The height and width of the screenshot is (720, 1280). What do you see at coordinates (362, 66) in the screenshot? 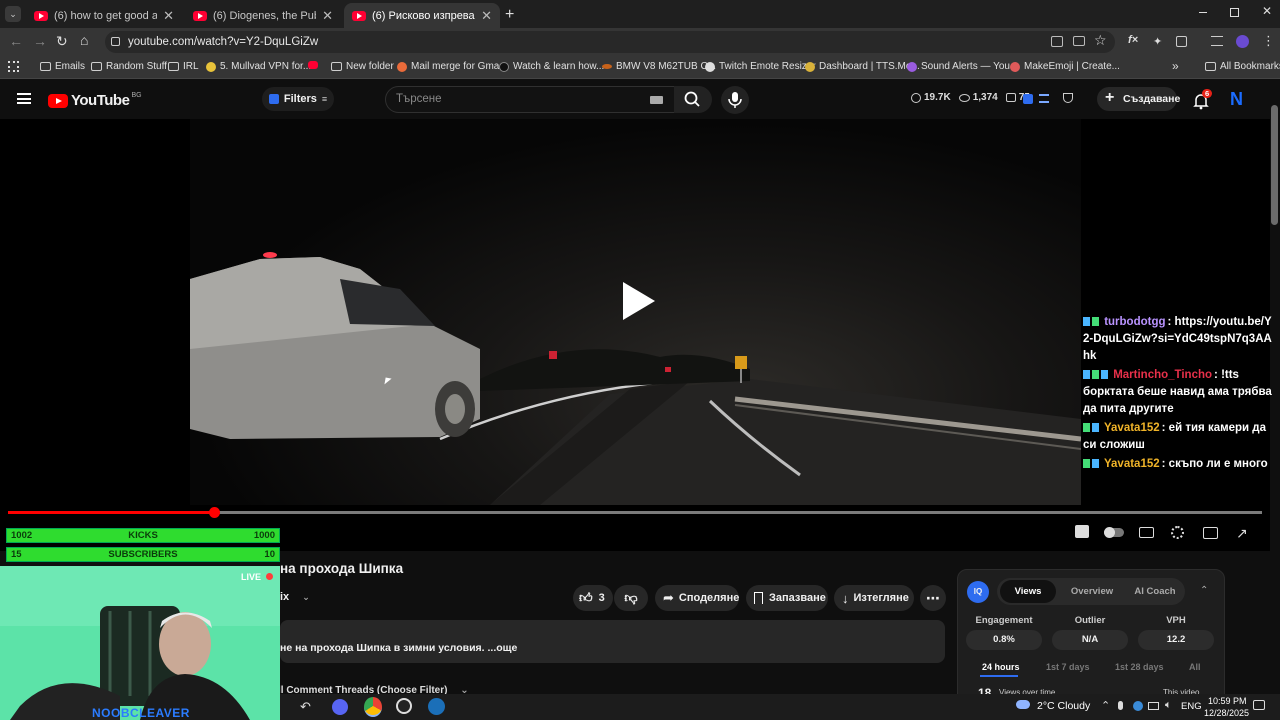
I see `bookmark-item: New folder` at bounding box center [362, 66].